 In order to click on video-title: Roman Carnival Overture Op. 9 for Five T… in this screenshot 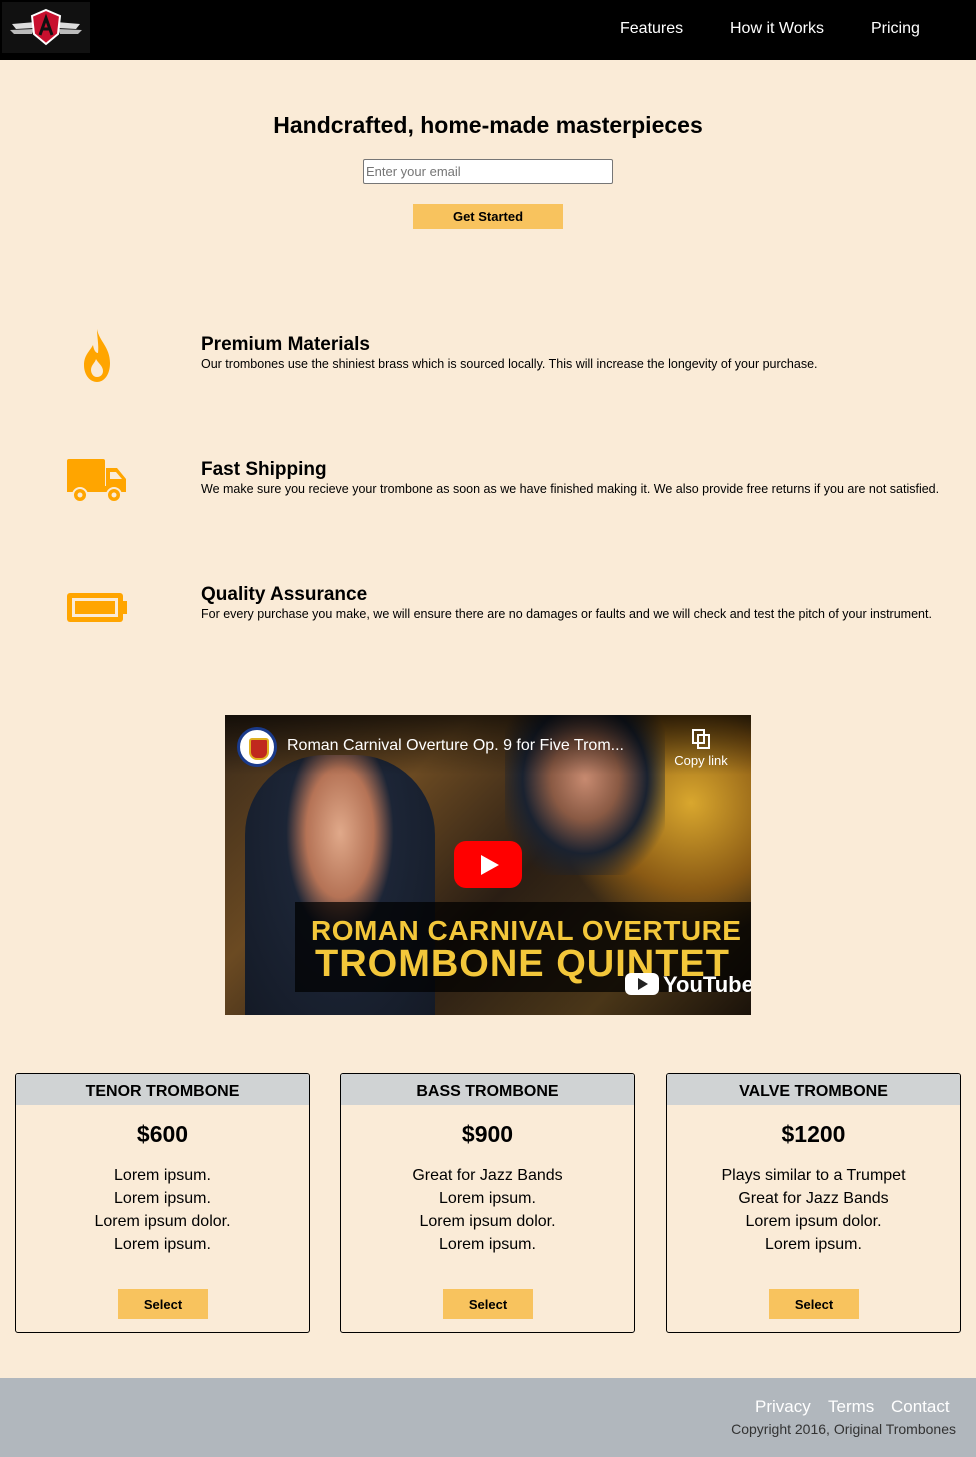, I will do `click(455, 746)`.